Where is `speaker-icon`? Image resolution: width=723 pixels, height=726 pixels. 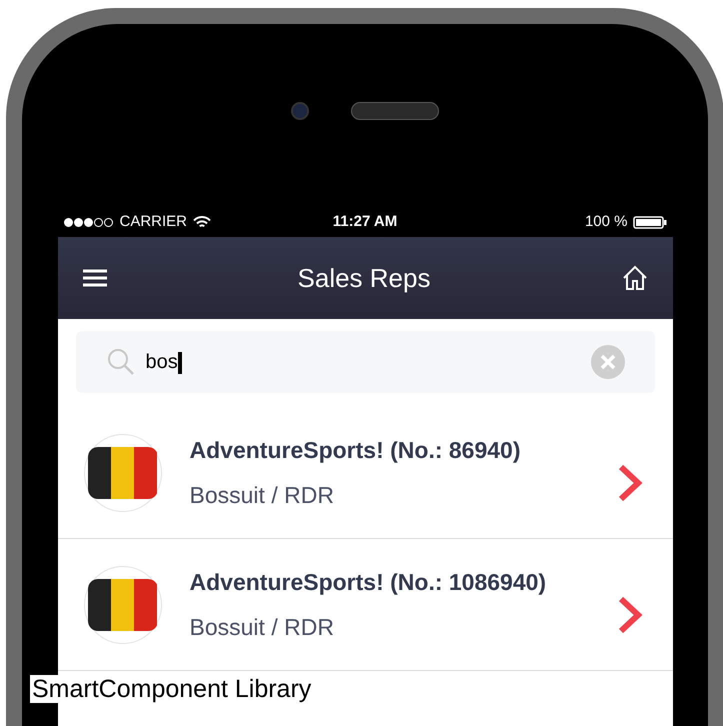
speaker-icon is located at coordinates (395, 111).